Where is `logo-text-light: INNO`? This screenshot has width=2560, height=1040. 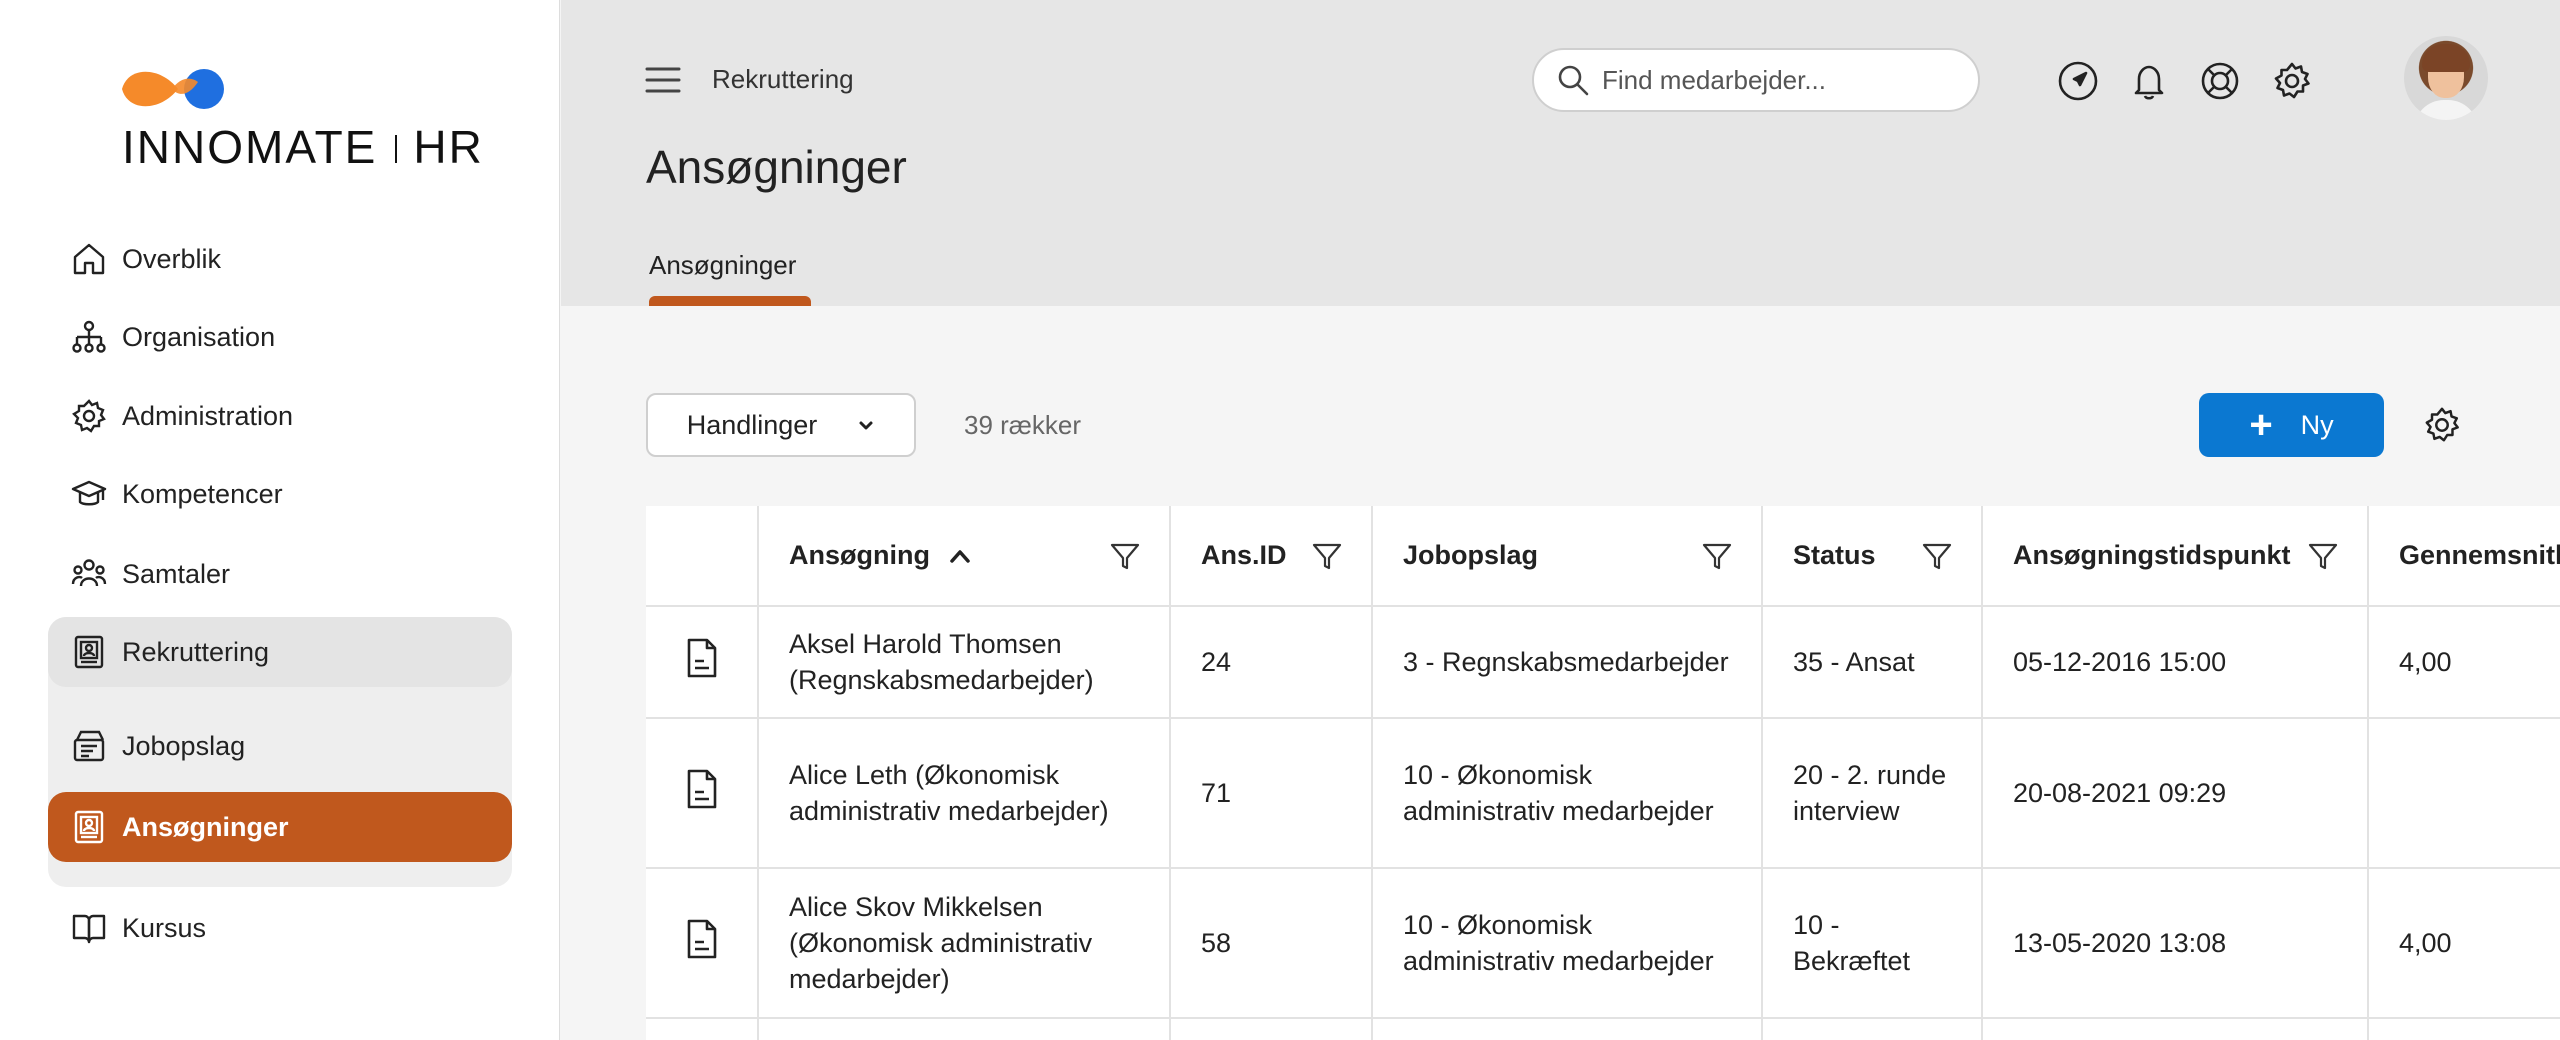
logo-text-light: INNO is located at coordinates (183, 147).